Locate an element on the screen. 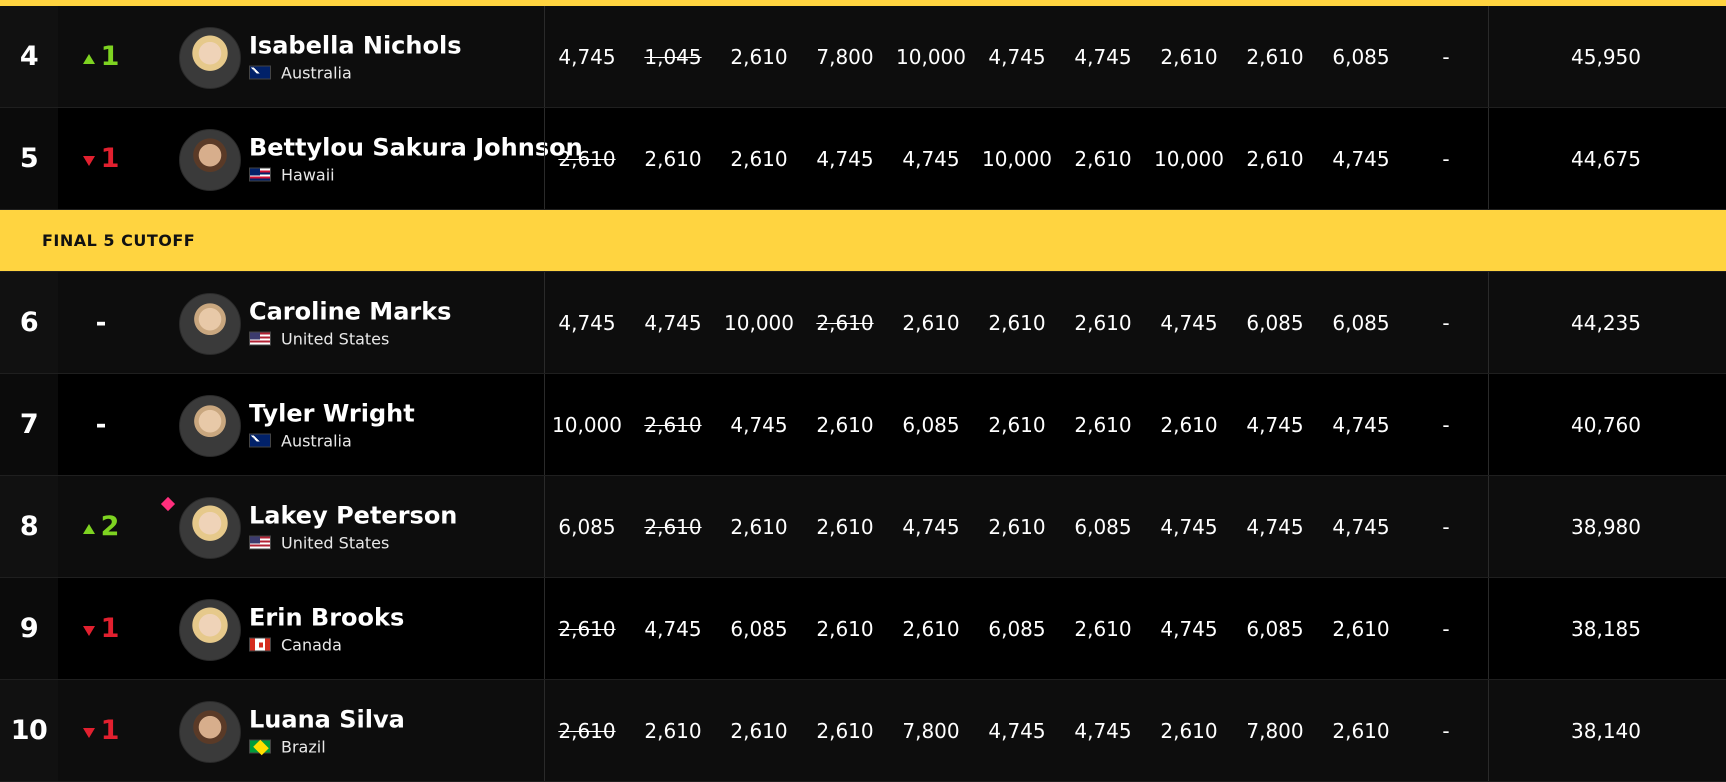 The height and width of the screenshot is (782, 1726). rank-number: 5 is located at coordinates (29, 158).